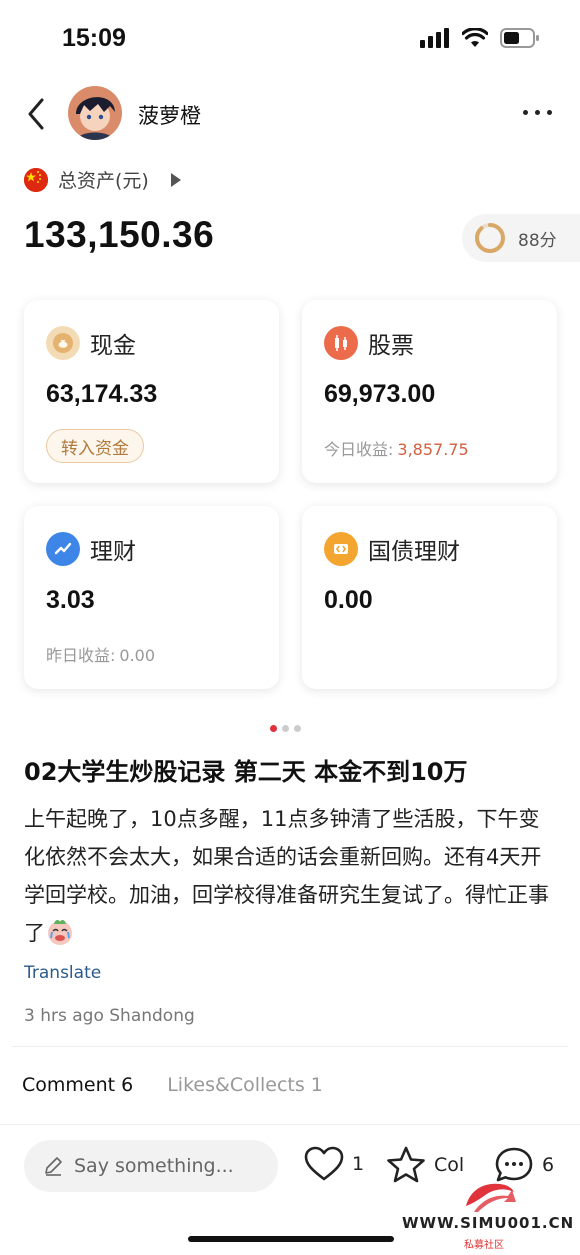  What do you see at coordinates (519, 38) in the screenshot?
I see `battery-icon` at bounding box center [519, 38].